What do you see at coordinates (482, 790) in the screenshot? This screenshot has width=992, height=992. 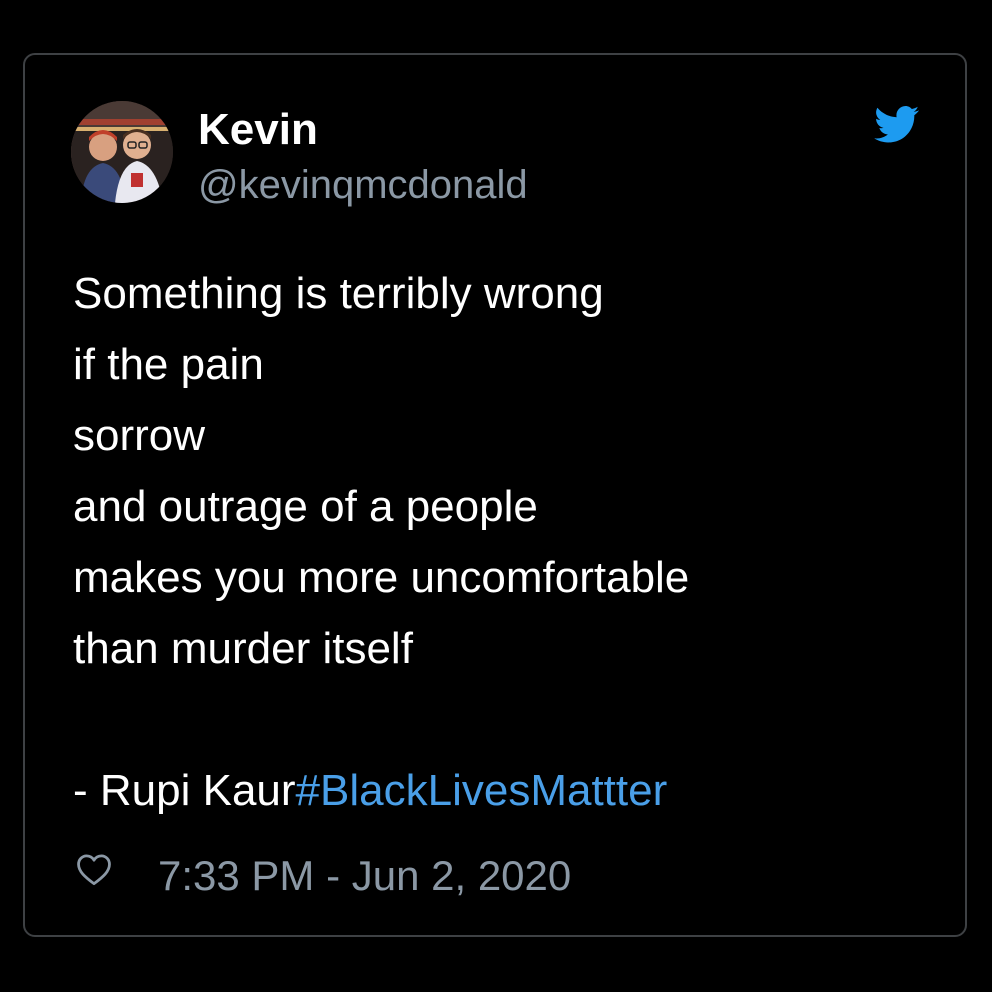 I see `hashtag-link: #BlackLivesMattter` at bounding box center [482, 790].